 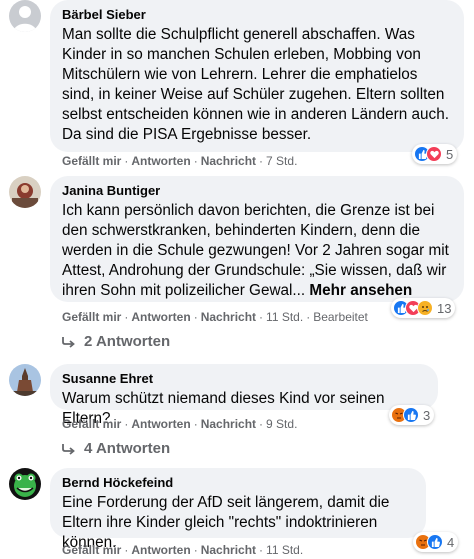 I want to click on reaction-count: 13, so click(x=444, y=308).